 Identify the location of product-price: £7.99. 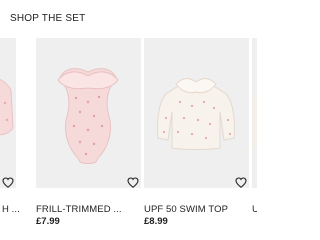
(48, 221).